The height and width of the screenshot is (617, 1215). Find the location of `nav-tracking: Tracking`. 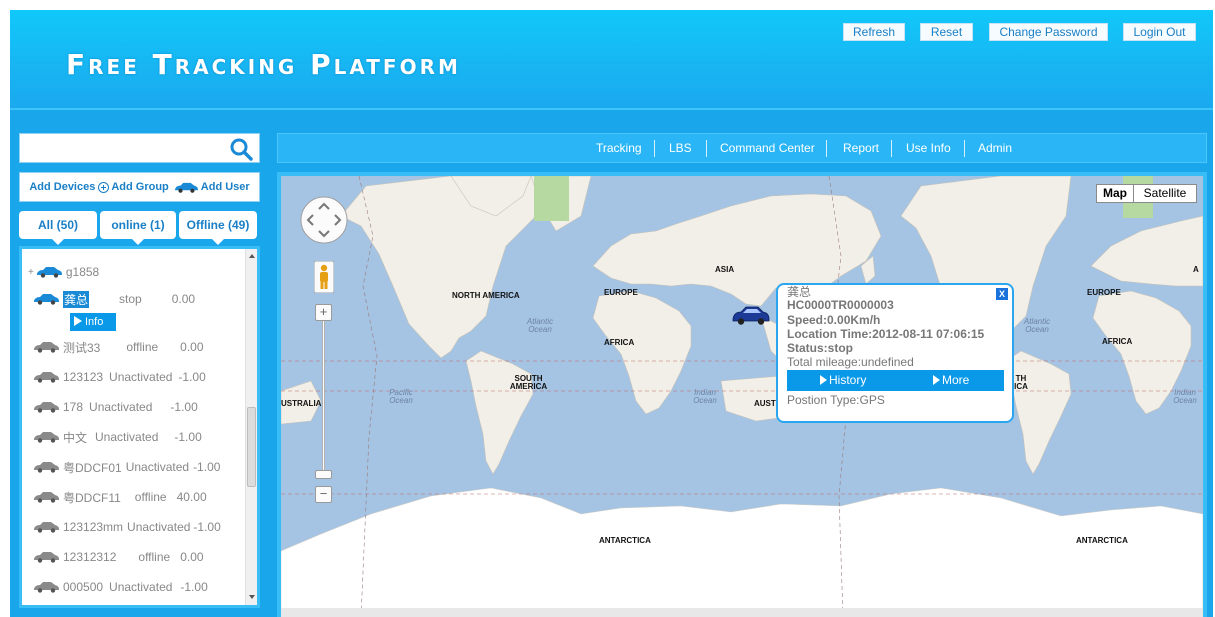

nav-tracking: Tracking is located at coordinates (619, 148).